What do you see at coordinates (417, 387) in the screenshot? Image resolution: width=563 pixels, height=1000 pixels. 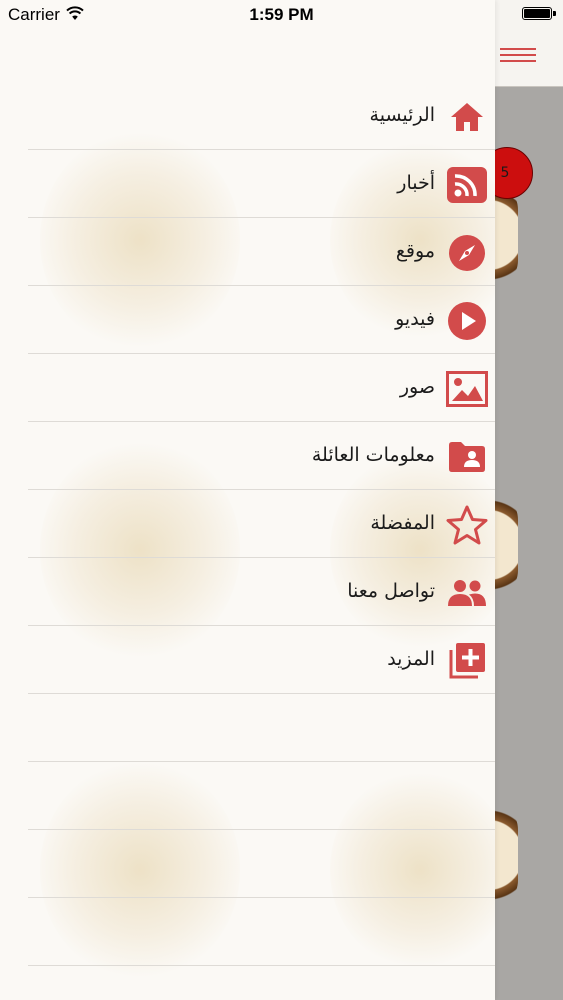 I see `menu-item-label: صور` at bounding box center [417, 387].